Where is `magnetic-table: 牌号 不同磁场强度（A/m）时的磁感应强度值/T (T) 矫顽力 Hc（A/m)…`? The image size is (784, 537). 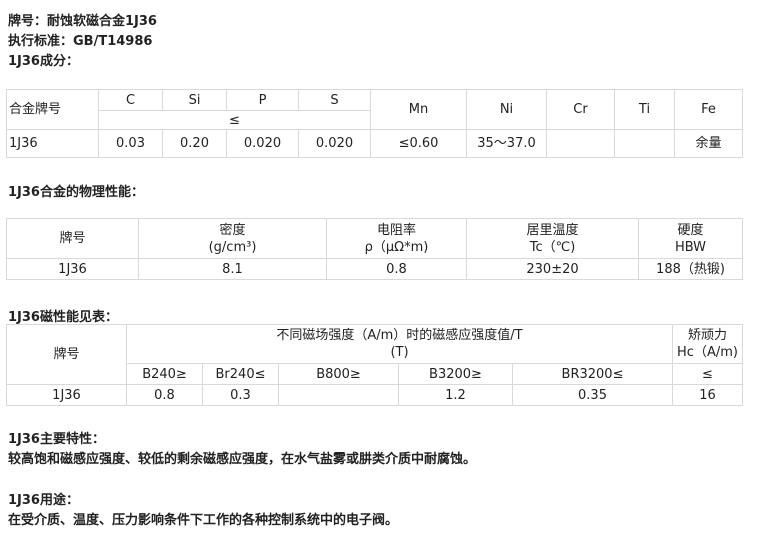 magnetic-table: 牌号 不同磁场强度（A/m）时的磁感应强度值/T (T) 矫顽力 Hc（A/m)… is located at coordinates (374, 365).